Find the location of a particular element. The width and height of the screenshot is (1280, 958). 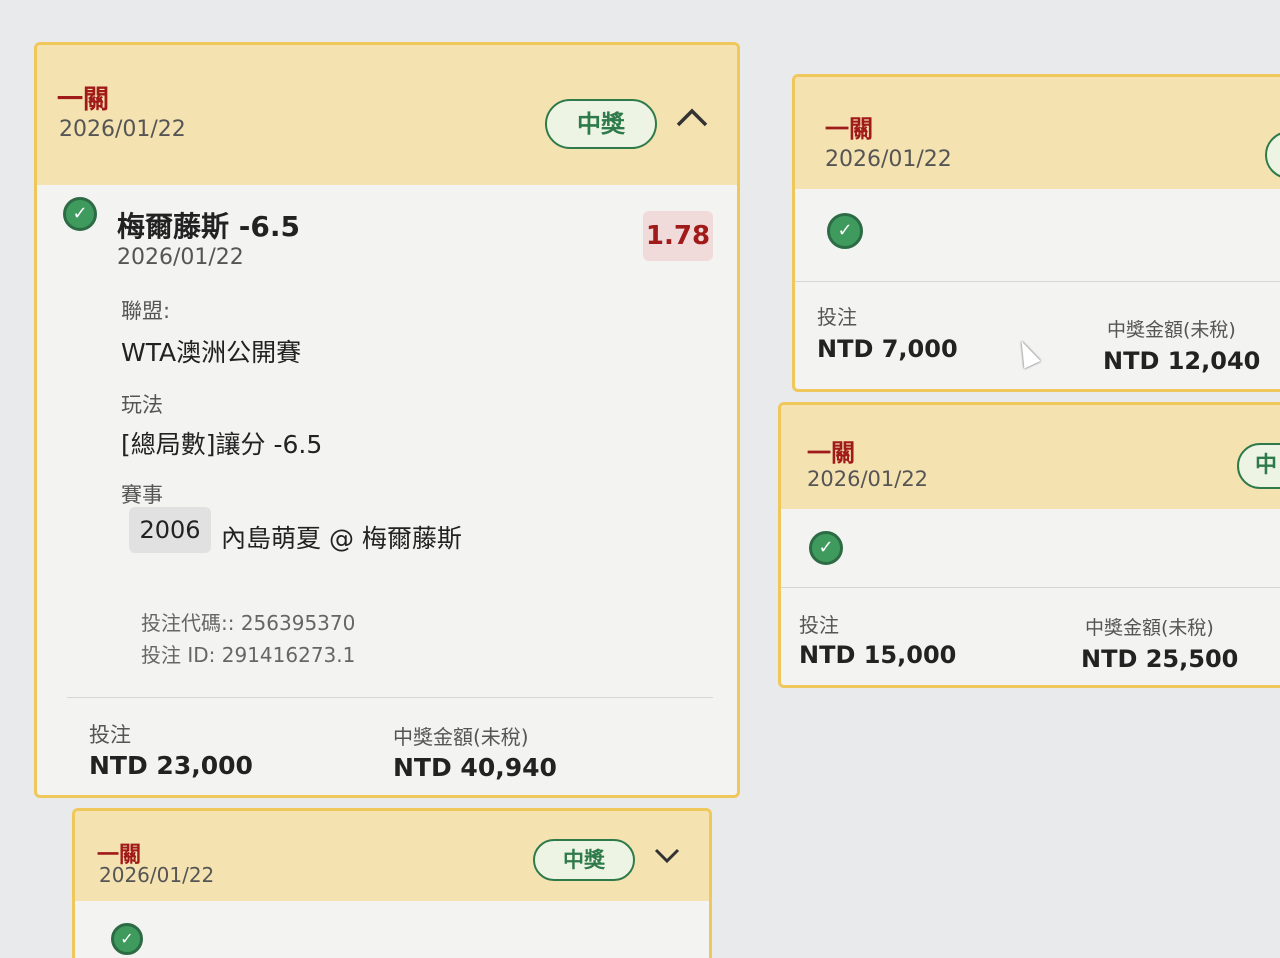

payout-amount: NTD 25,500 is located at coordinates (1160, 659).